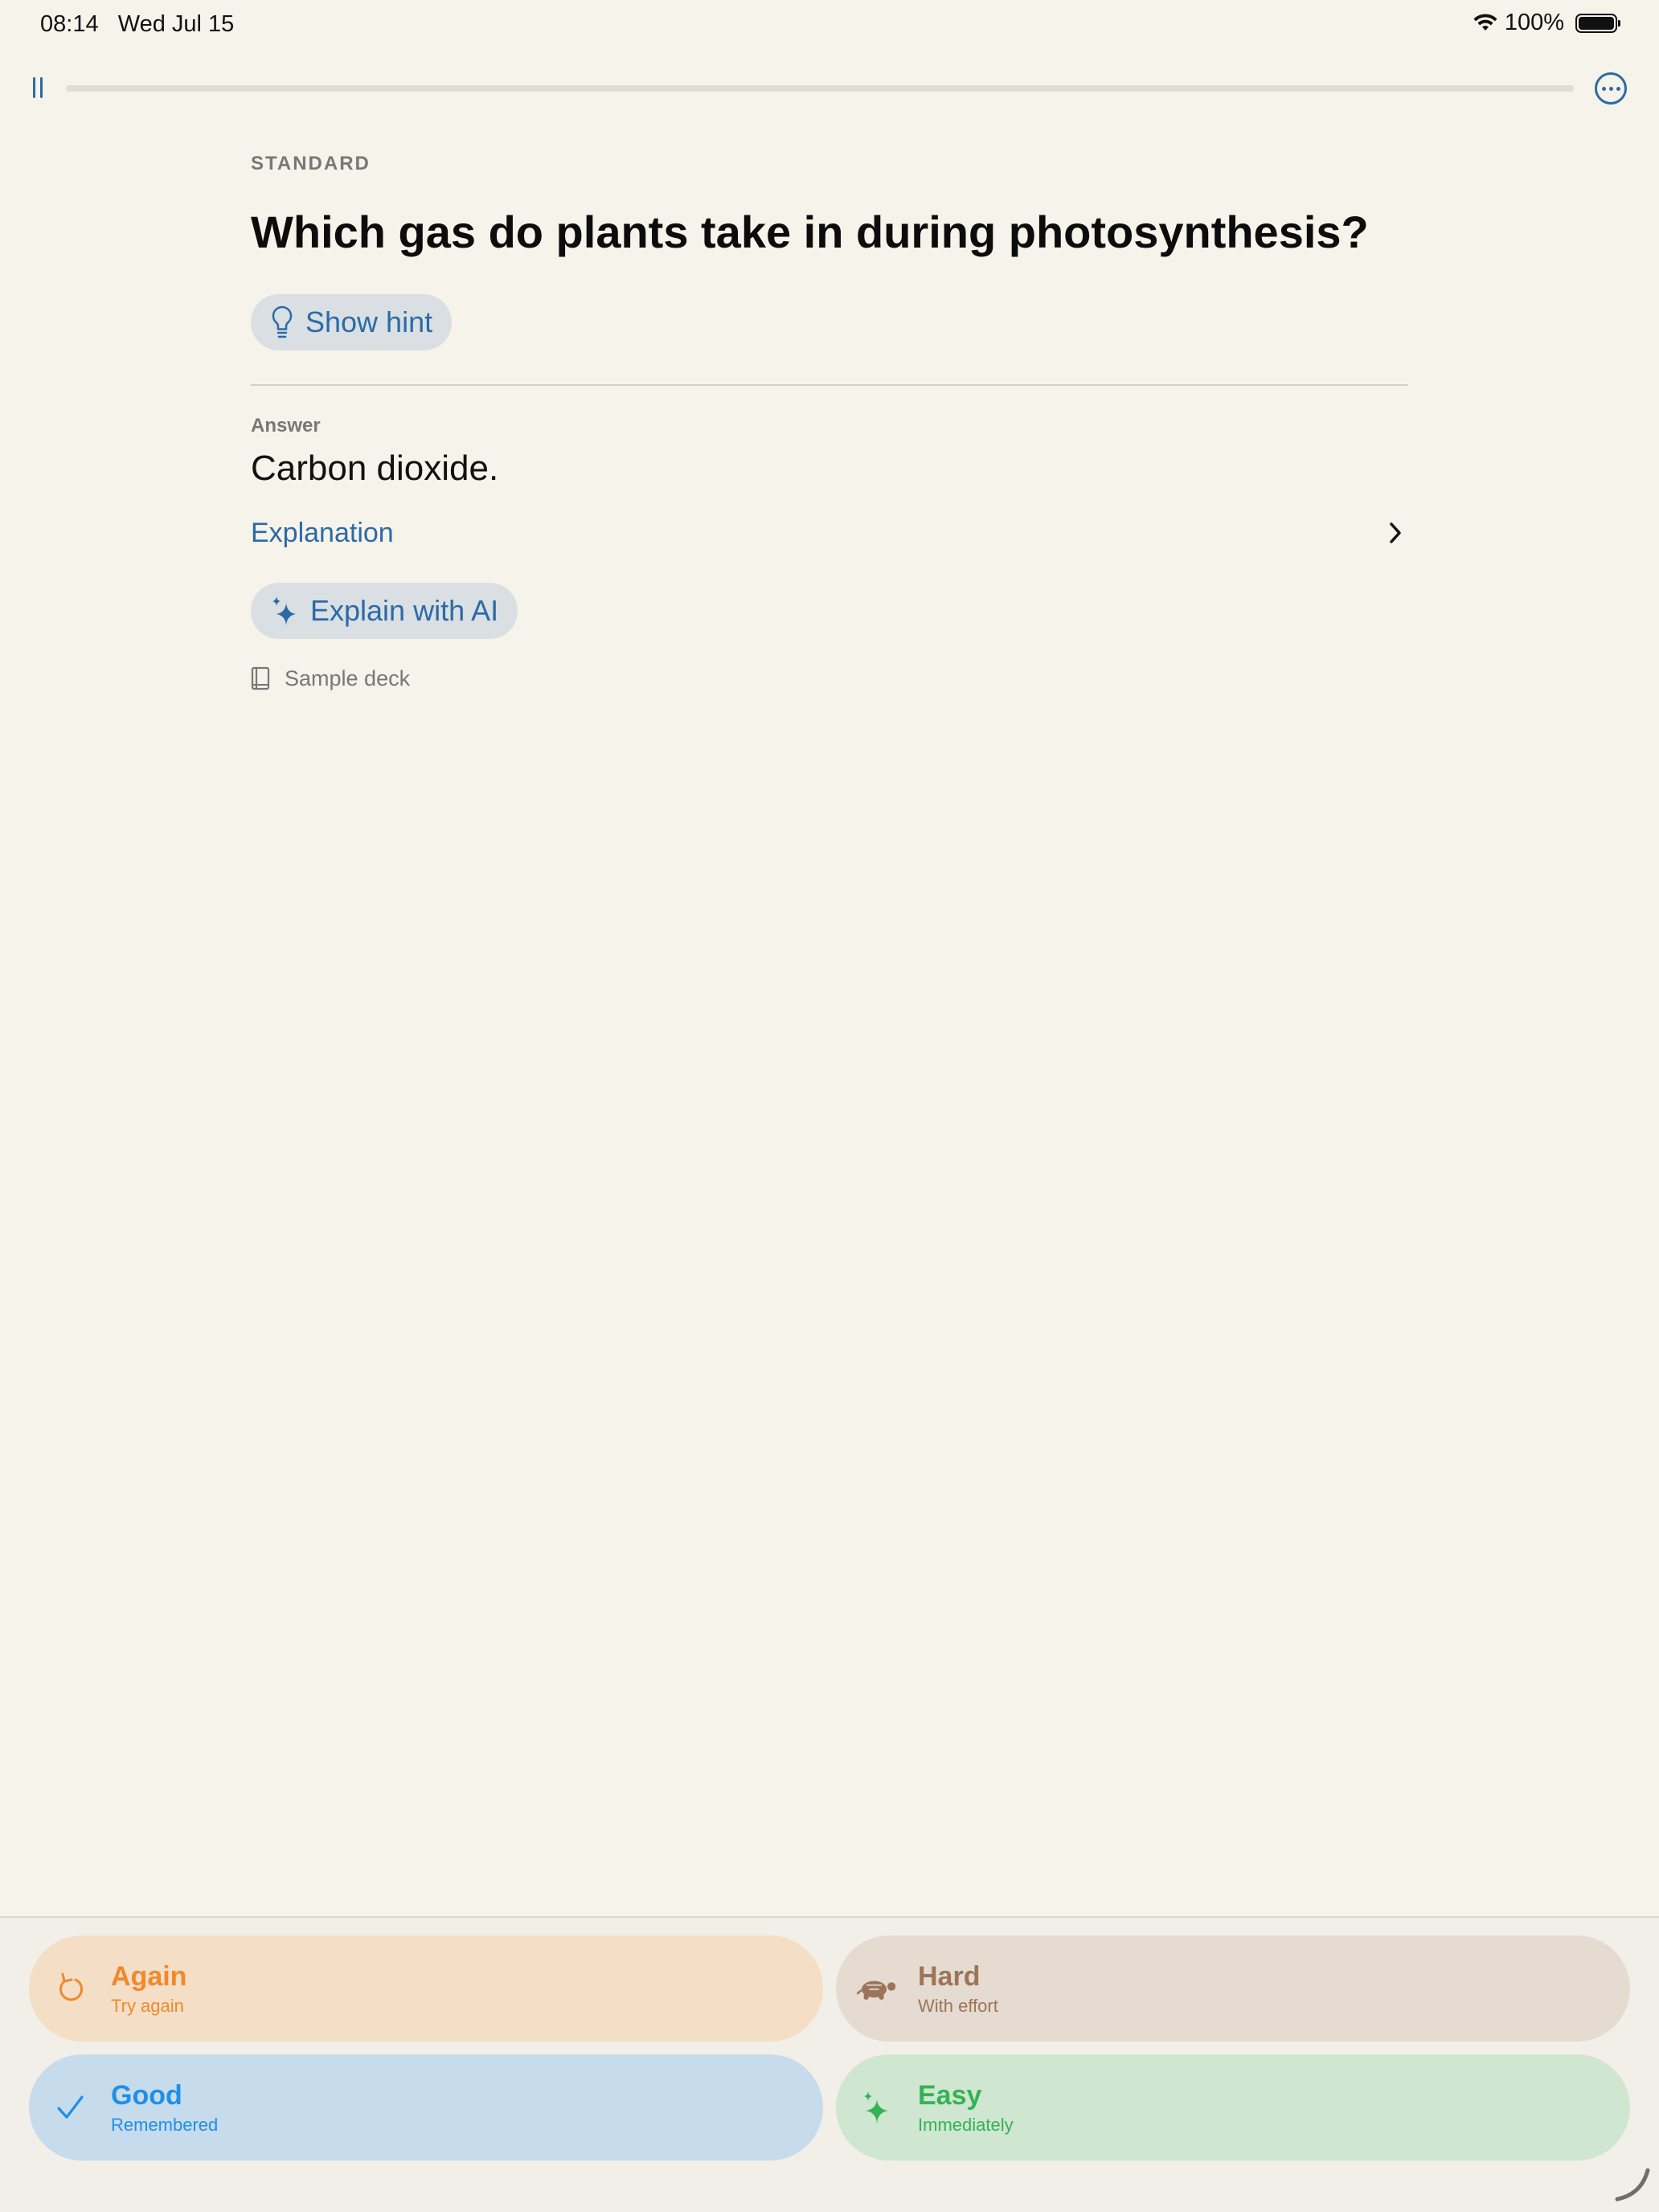  What do you see at coordinates (348, 678) in the screenshot?
I see `deck-name: Sample deck` at bounding box center [348, 678].